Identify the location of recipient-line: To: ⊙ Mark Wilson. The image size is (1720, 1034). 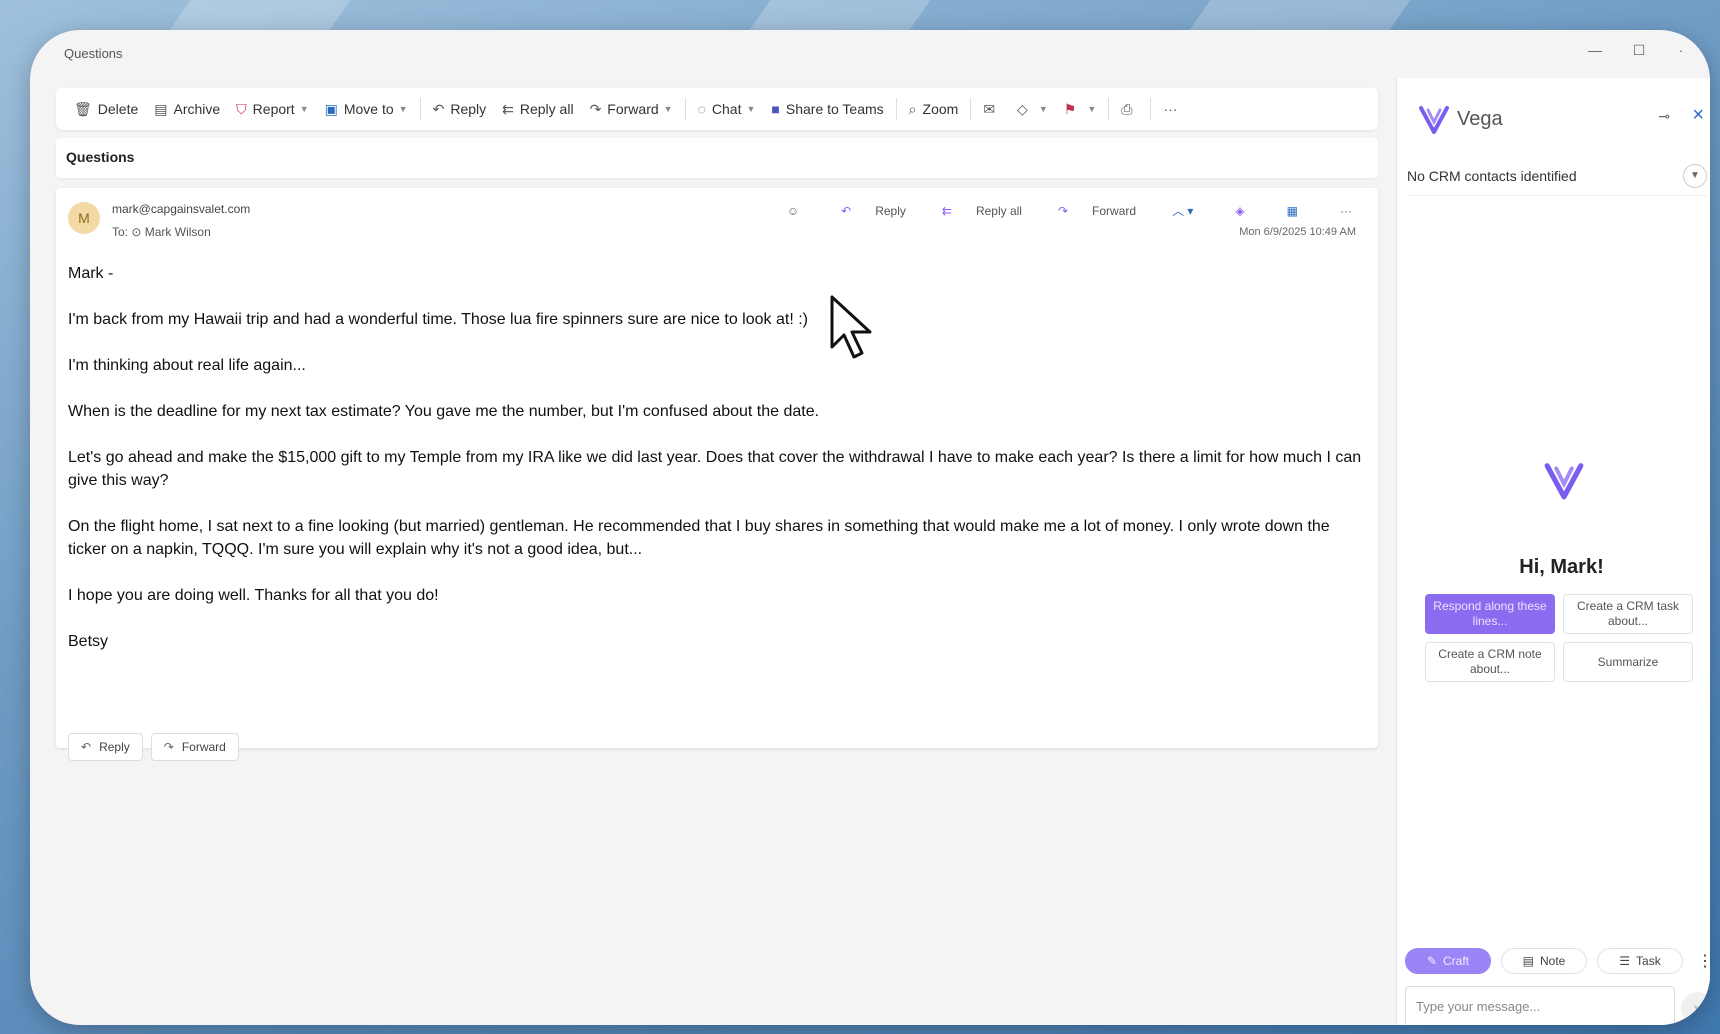
(161, 232).